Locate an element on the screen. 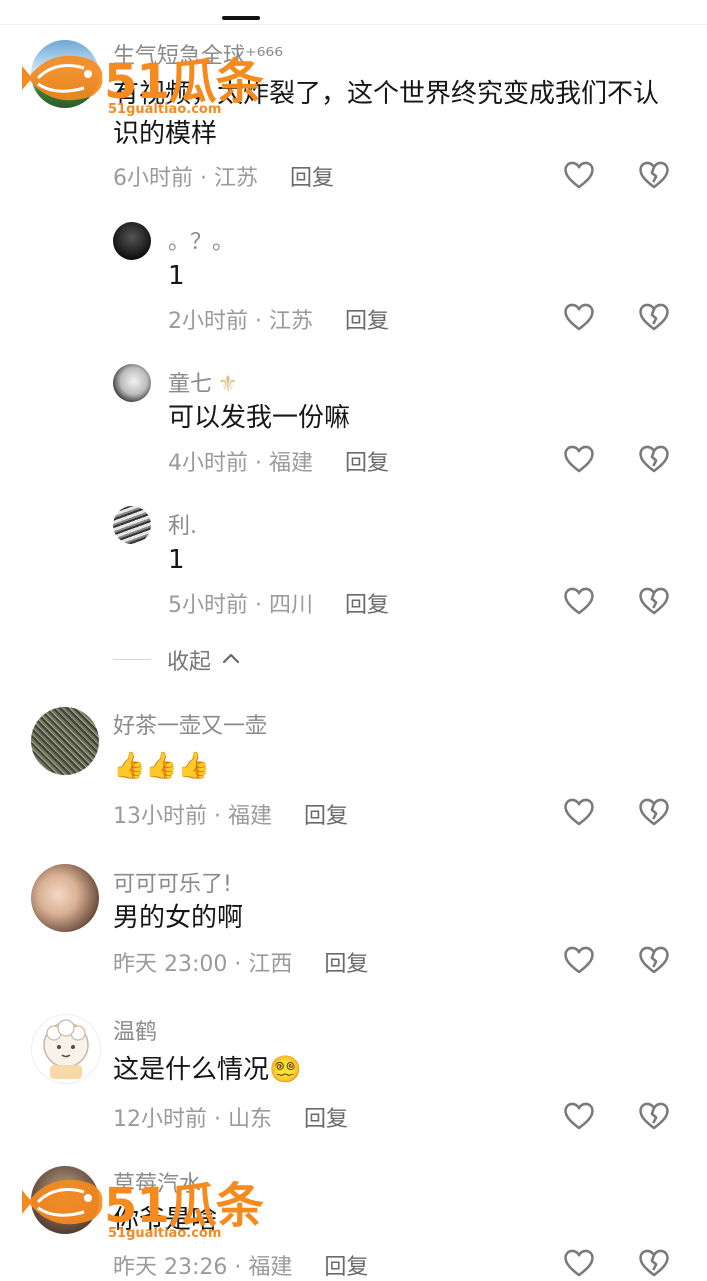  comment-username: 可可可乐了! is located at coordinates (172, 882).